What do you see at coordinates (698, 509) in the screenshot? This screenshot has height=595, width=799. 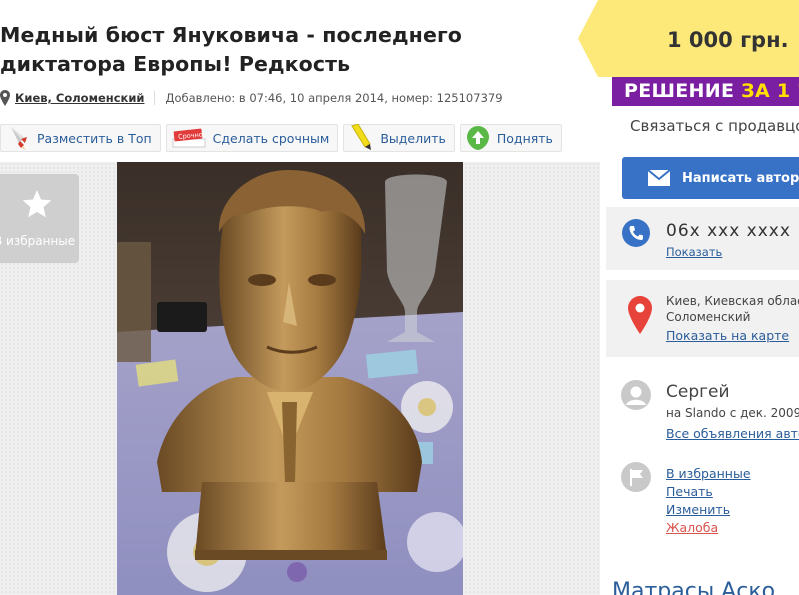 I see `edit-link: Изменить` at bounding box center [698, 509].